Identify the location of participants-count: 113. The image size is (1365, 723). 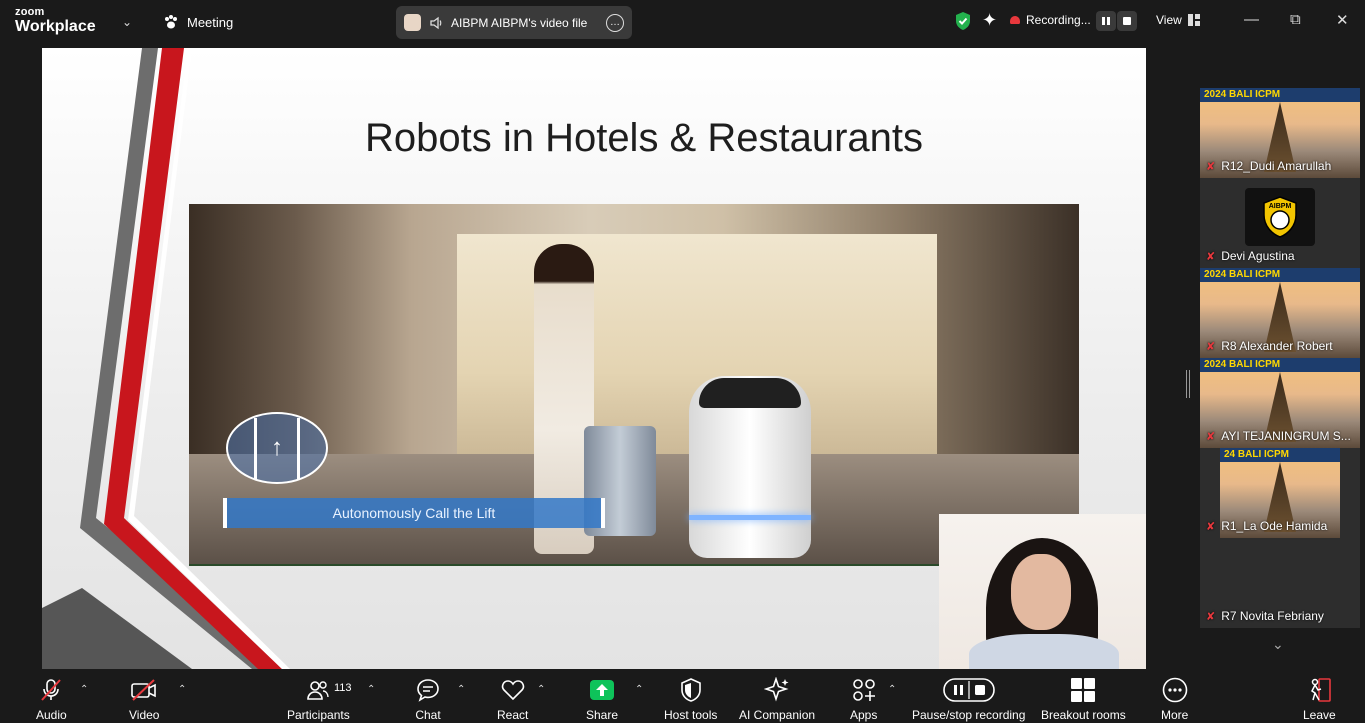
(343, 688).